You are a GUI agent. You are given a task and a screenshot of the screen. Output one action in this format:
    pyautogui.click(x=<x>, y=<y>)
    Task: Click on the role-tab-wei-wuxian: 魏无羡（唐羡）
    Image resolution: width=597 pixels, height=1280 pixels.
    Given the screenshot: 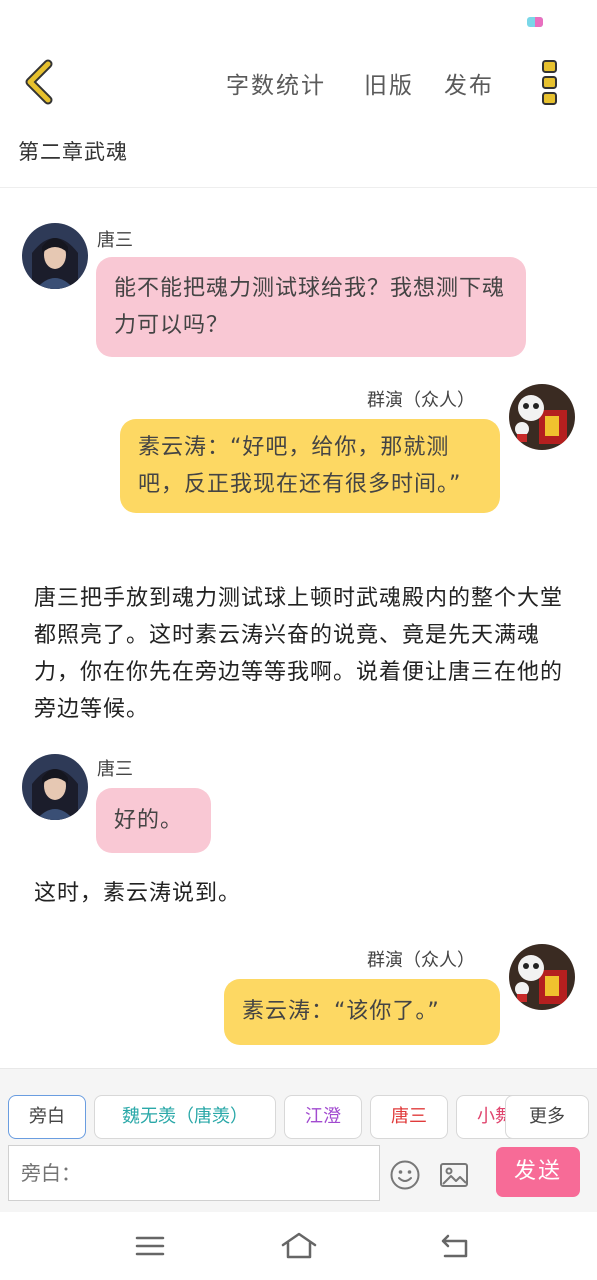 What is the action you would take?
    pyautogui.click(x=185, y=1117)
    